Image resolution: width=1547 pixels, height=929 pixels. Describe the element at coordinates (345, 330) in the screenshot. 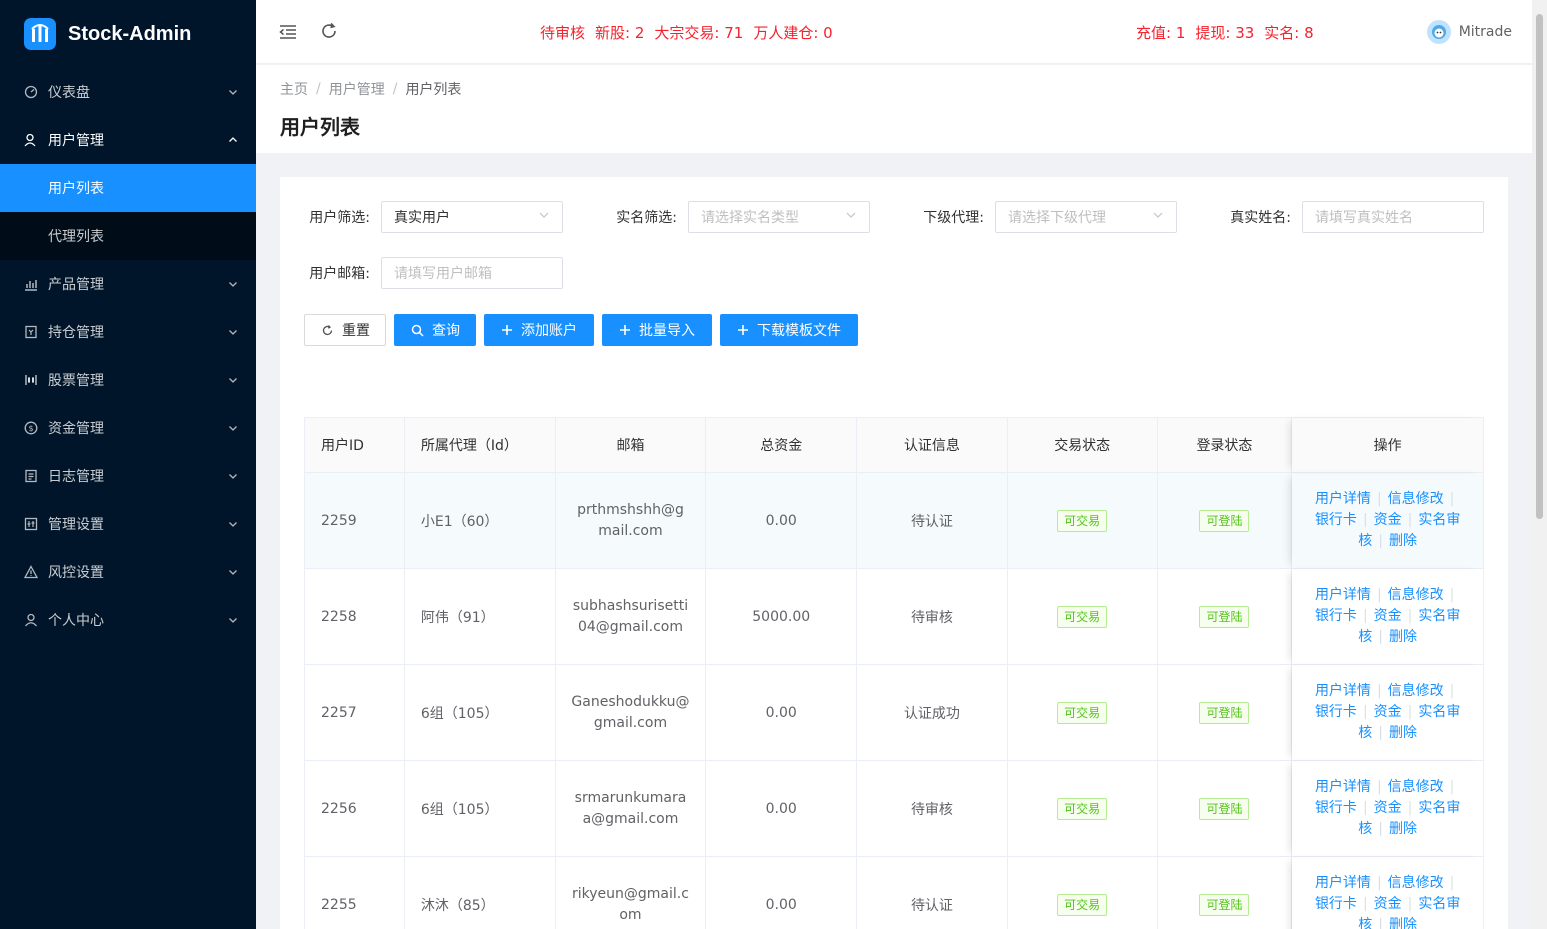

I see `reset-button: 重置` at that location.